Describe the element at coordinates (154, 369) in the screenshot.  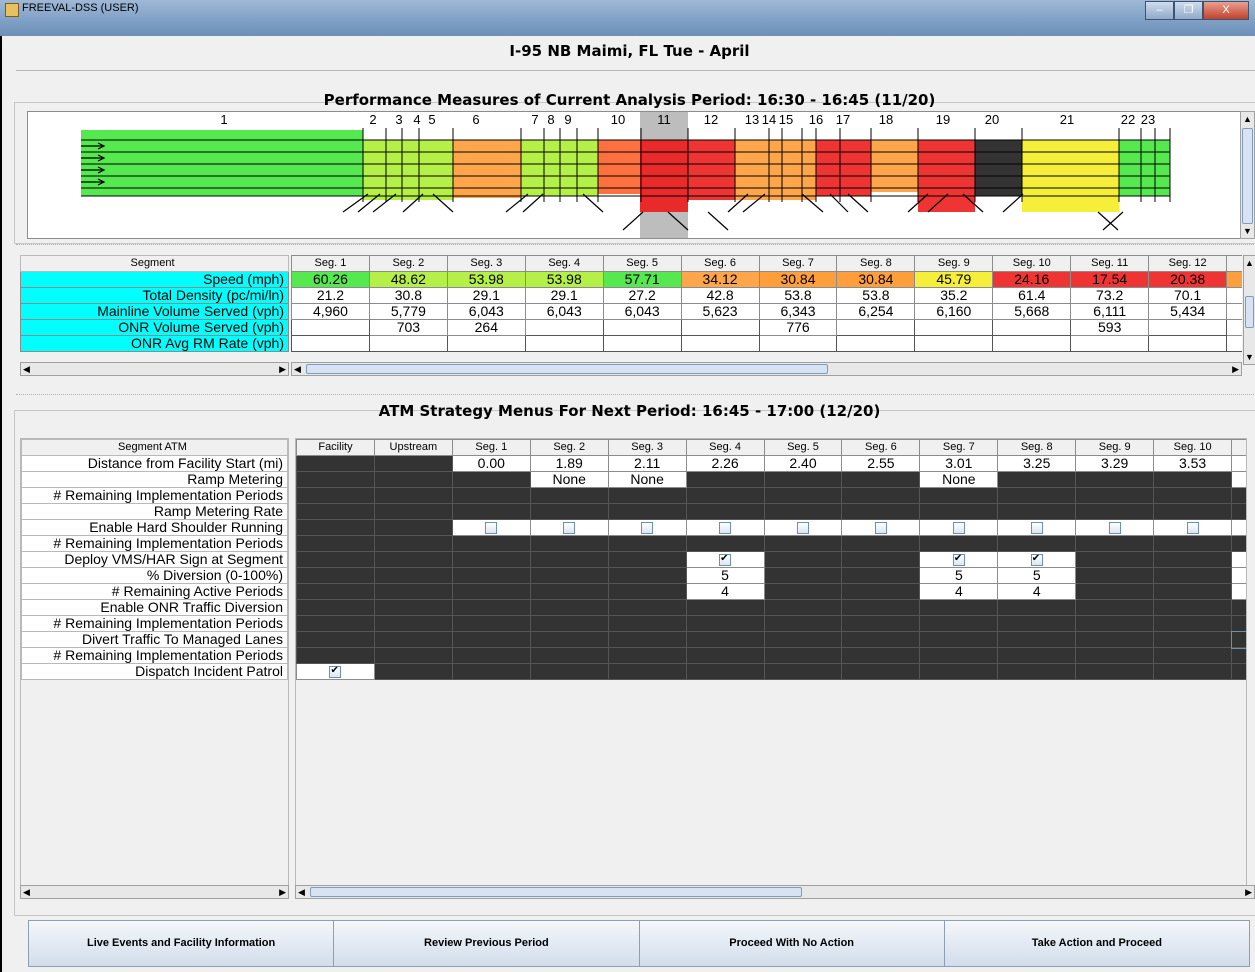
I see `label-hscroll: ◀ ▶` at that location.